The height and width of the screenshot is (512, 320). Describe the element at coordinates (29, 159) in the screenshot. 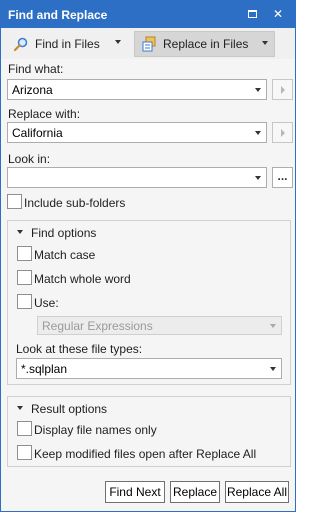

I see `look-in-label: Look in:` at that location.